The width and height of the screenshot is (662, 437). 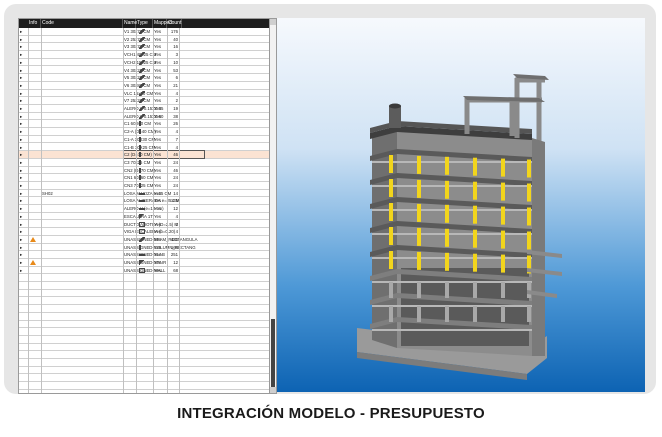 I want to click on table-row: ▸ C3 70x25 CM Yes 24, so click(x=144, y=163).